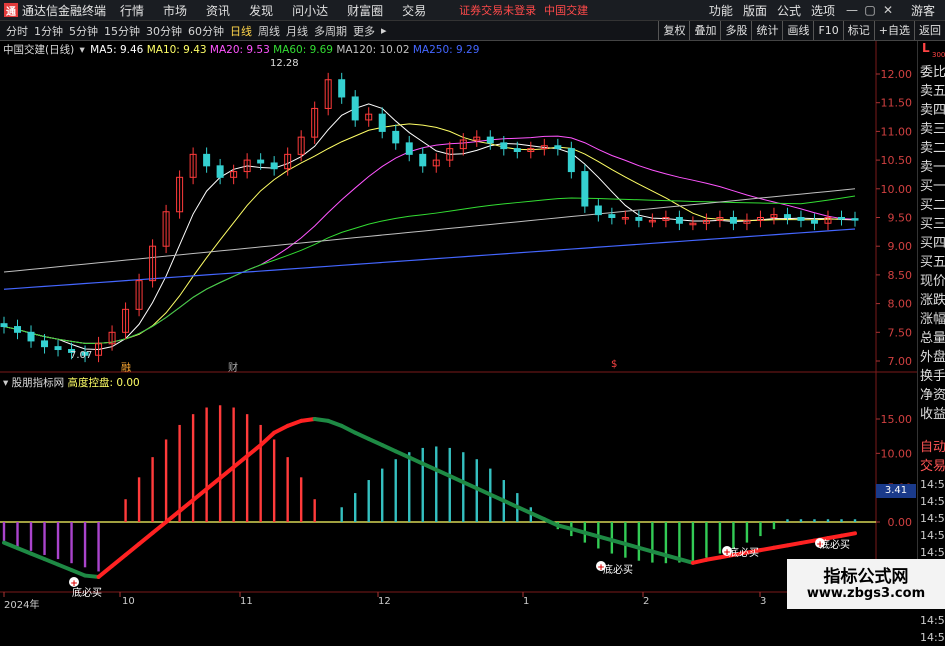 Image resolution: width=945 pixels, height=646 pixels. I want to click on price-tick-label-1: 7.50, so click(900, 332).